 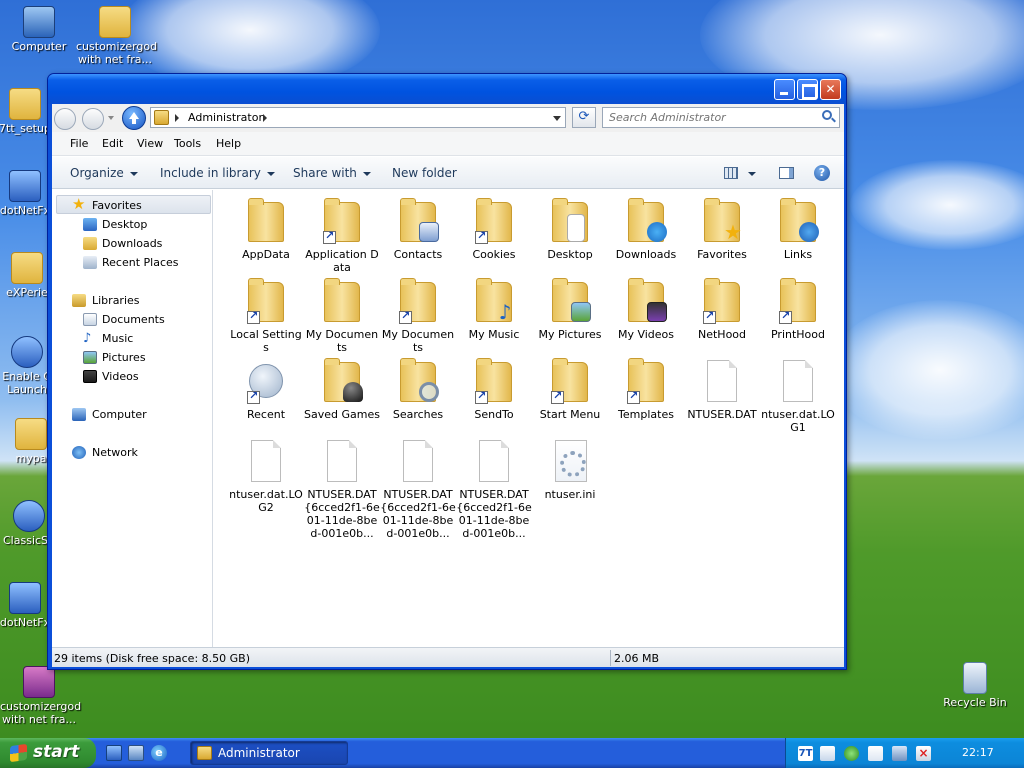 I want to click on close-button: ✕, so click(x=830, y=89).